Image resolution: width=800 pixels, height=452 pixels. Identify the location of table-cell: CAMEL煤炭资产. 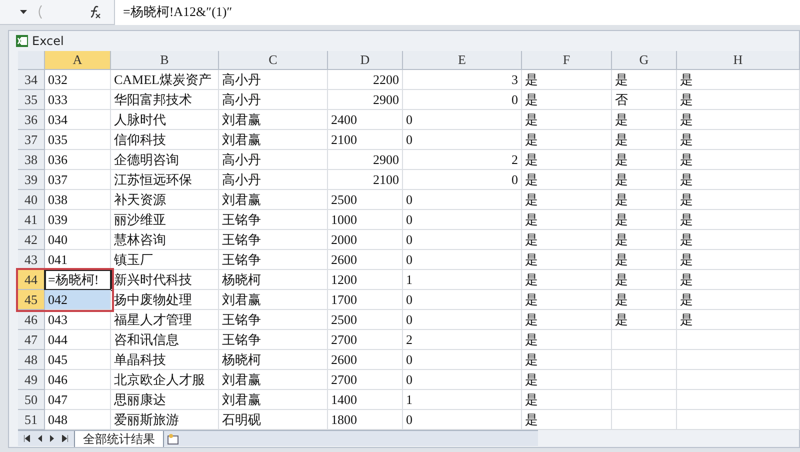
(165, 80).